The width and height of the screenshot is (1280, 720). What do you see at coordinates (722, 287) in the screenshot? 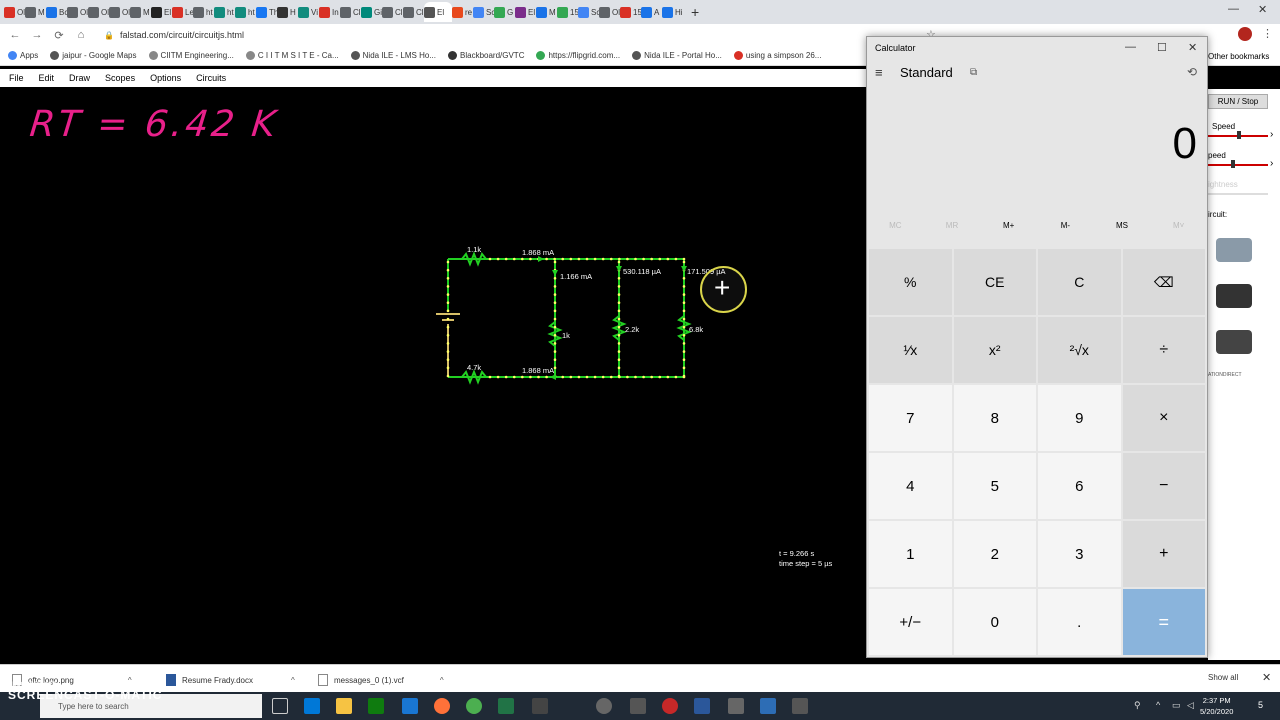
I see `crosshair-icon: +` at bounding box center [722, 287].